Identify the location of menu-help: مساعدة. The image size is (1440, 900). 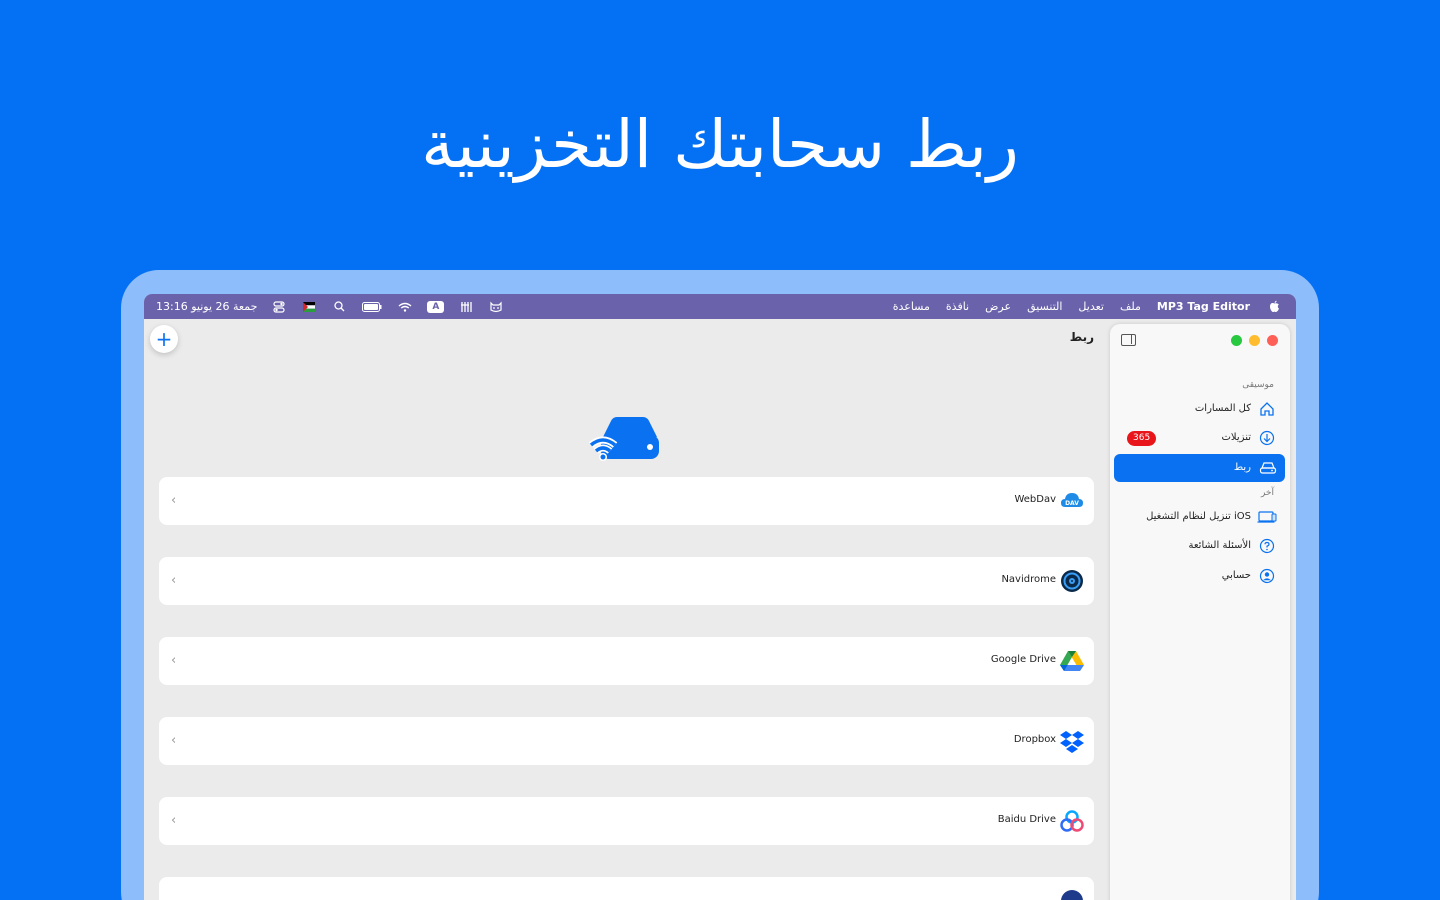
(911, 306).